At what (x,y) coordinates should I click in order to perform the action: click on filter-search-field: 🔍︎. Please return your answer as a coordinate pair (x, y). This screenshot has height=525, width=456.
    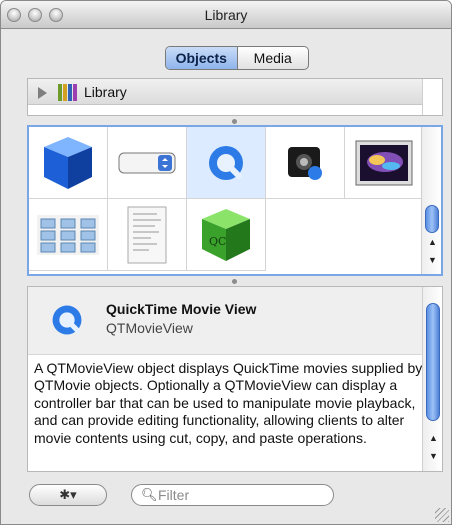
    Looking at the image, I should click on (232, 495).